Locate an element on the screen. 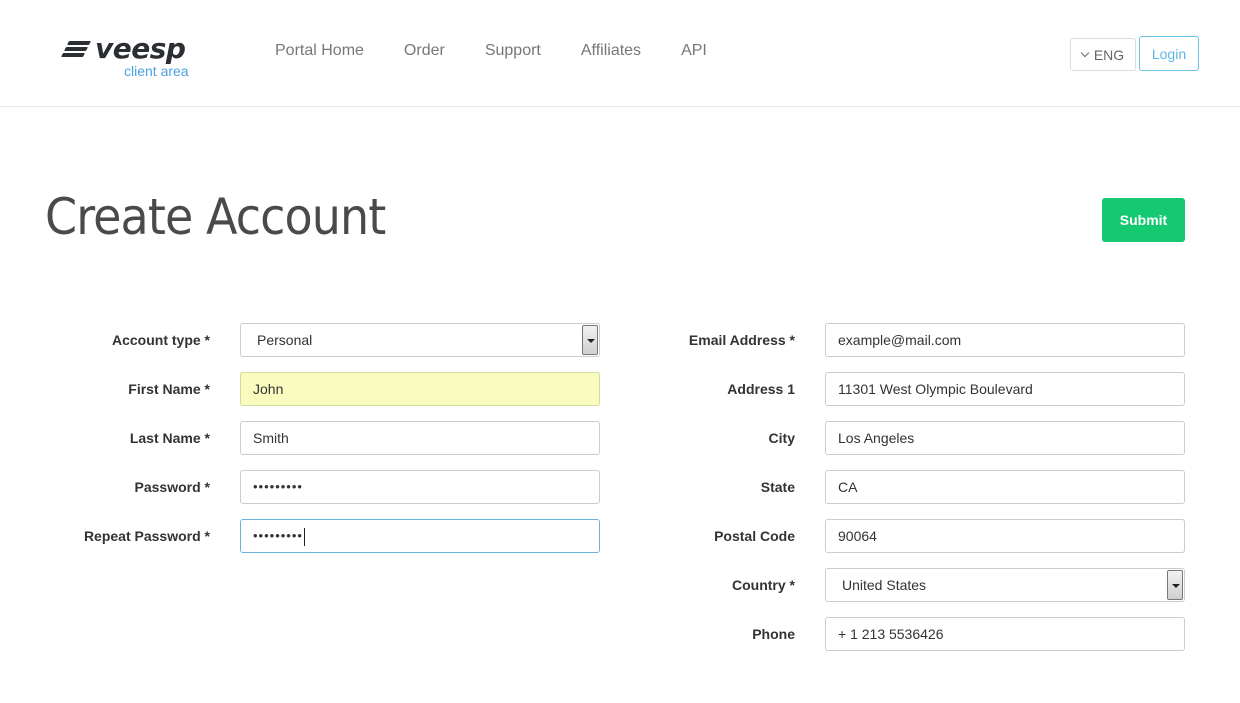 Image resolution: width=1240 pixels, height=703 pixels. address-label: Address 1 is located at coordinates (761, 389).